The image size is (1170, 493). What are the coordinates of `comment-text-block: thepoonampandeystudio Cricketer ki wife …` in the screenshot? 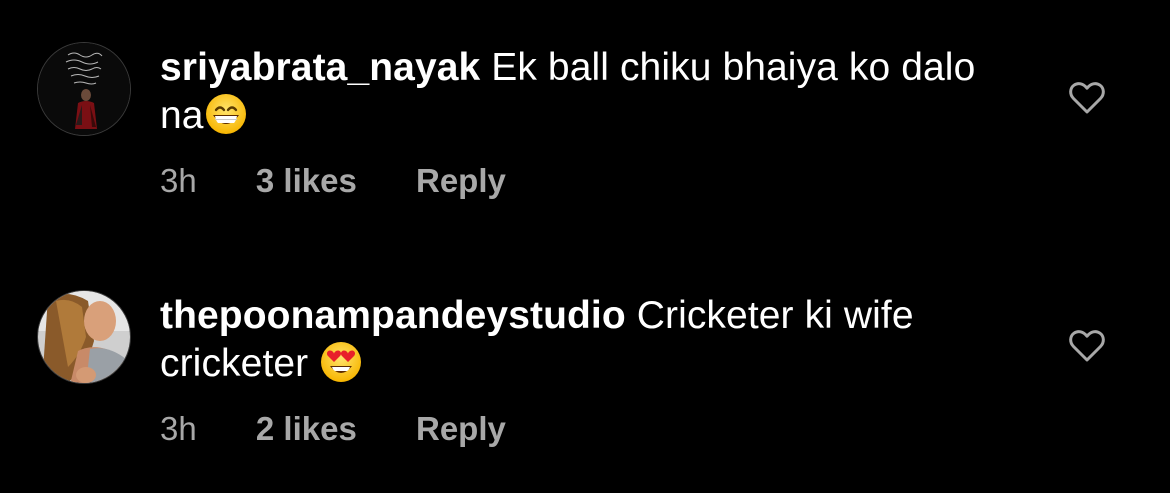 It's located at (590, 340).